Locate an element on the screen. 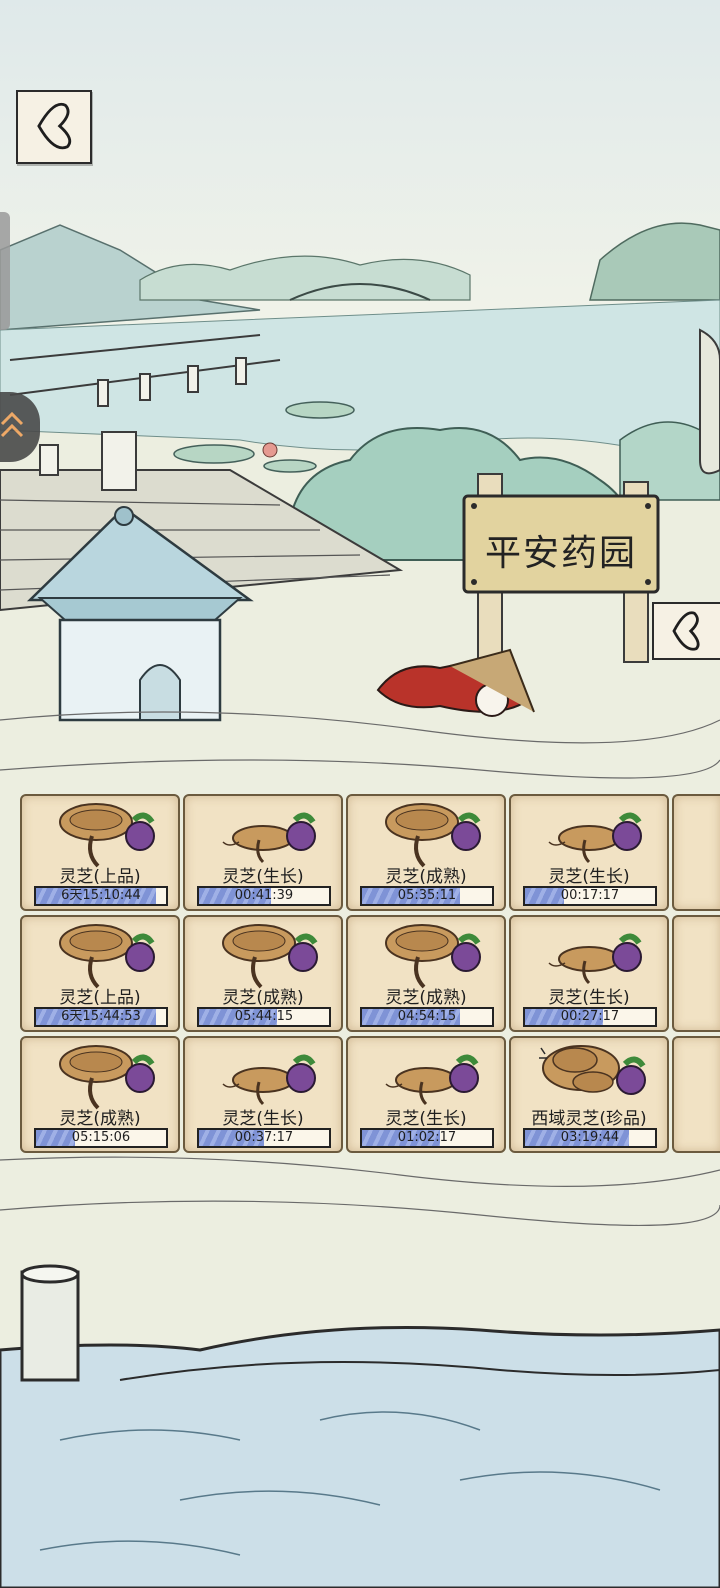  herb-plot: 西域灵芝(珍品) 03:19:44 is located at coordinates (589, 1094).